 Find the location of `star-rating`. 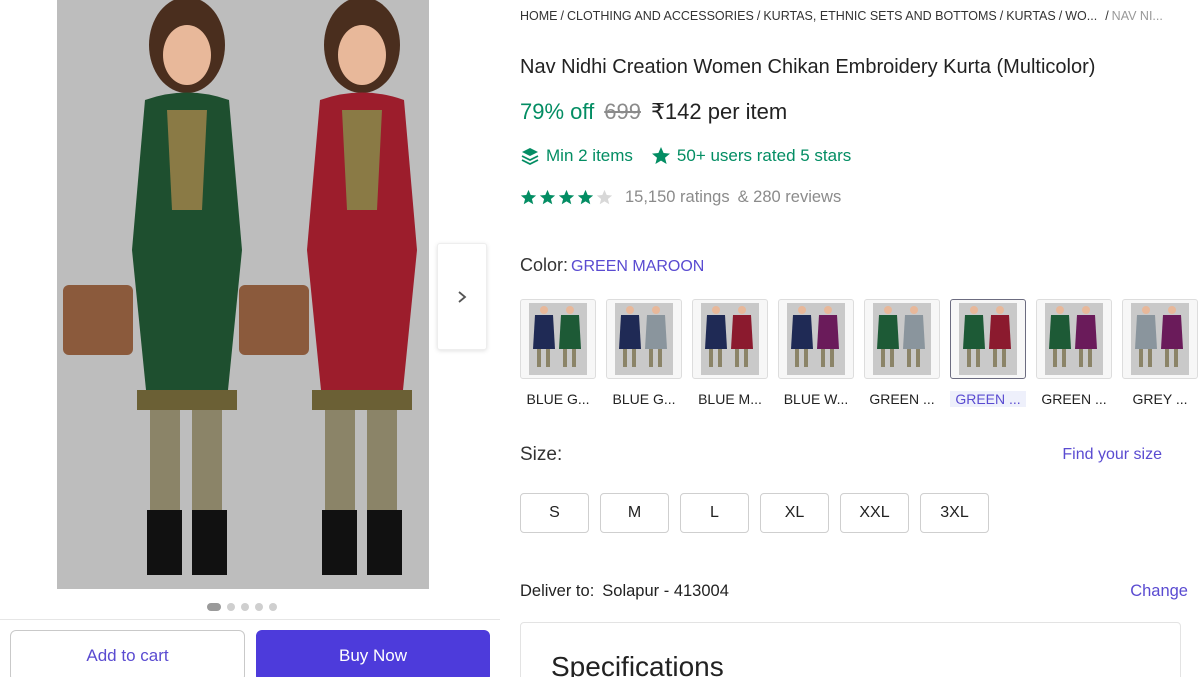

star-rating is located at coordinates (566, 197).